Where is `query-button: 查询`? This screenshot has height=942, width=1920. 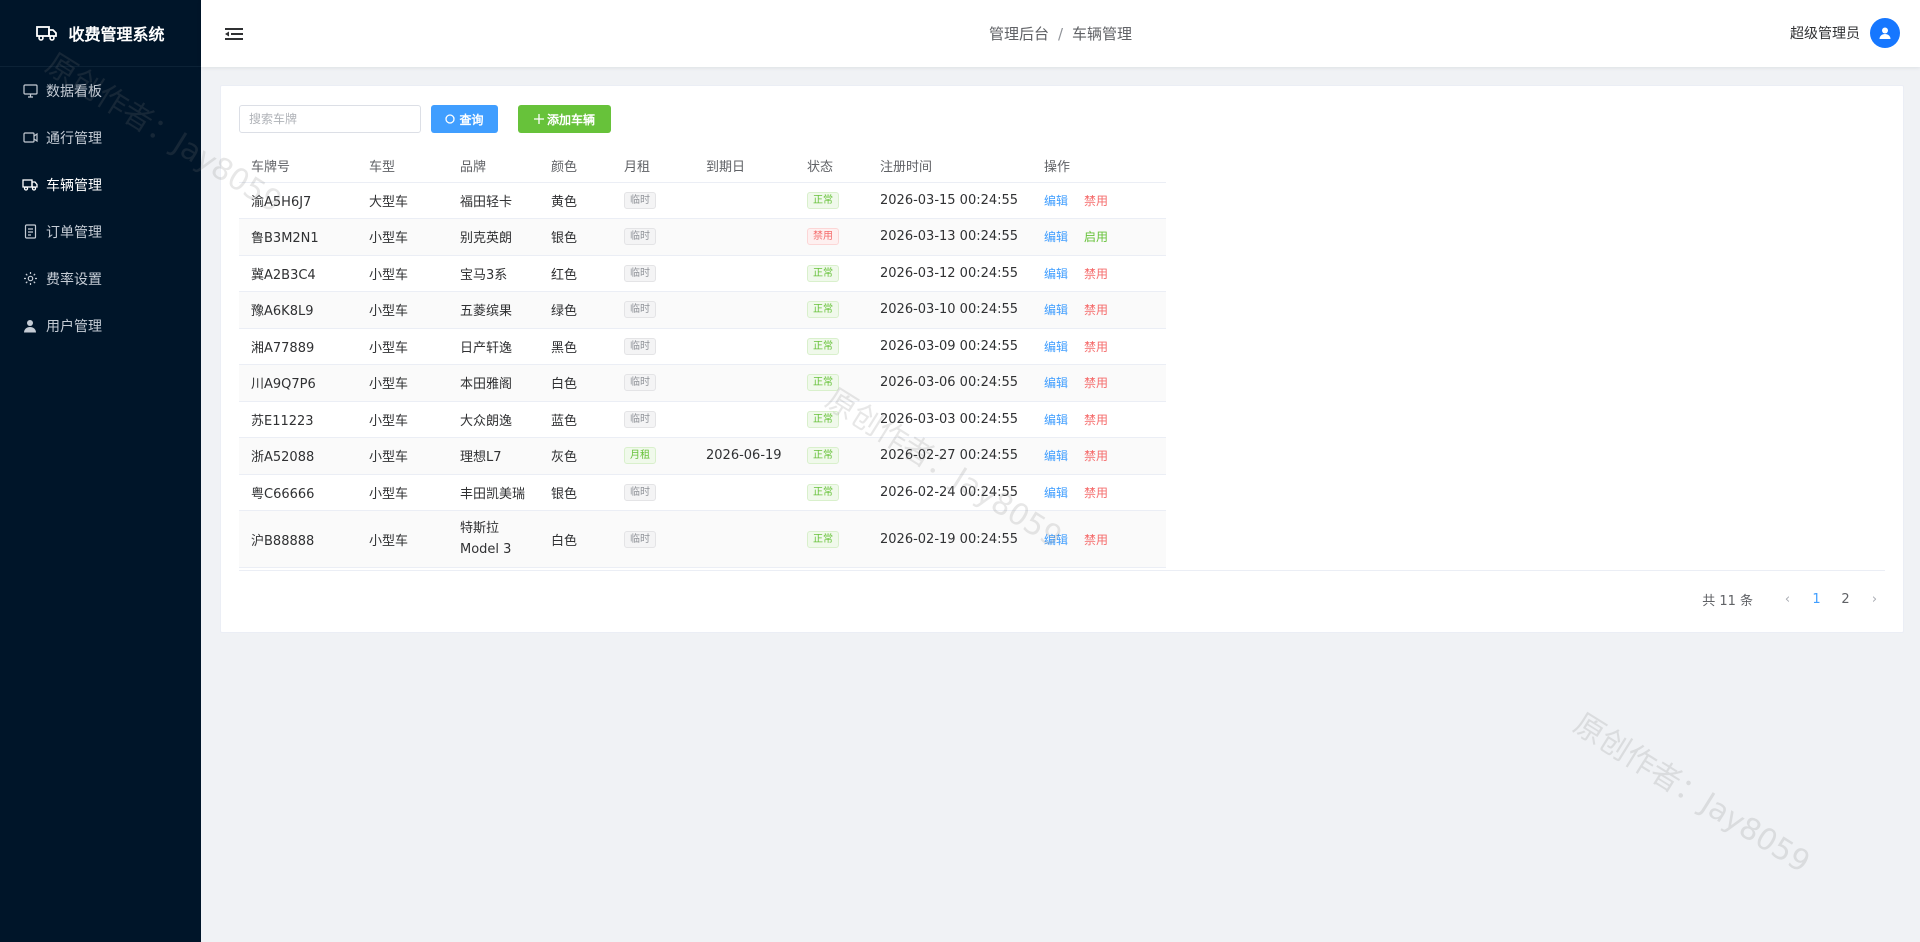 query-button: 查询 is located at coordinates (464, 119).